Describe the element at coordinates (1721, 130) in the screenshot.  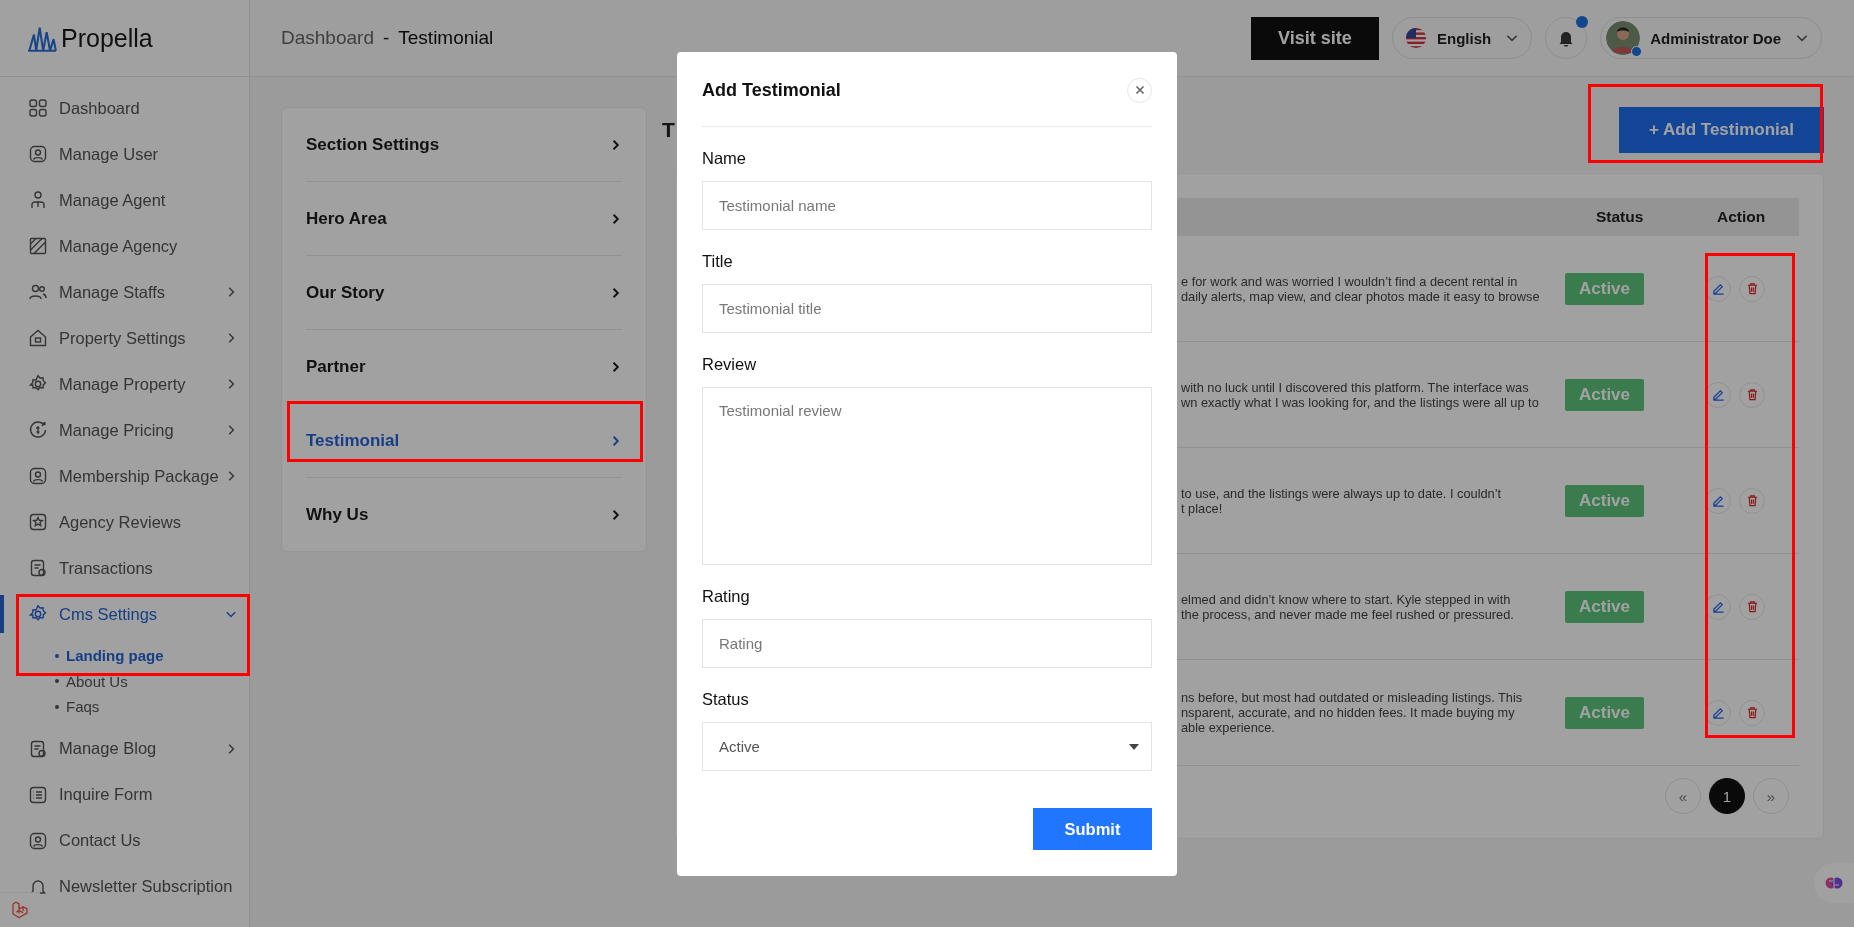
I see `add-testimonial-button: + Add Testimonial` at that location.